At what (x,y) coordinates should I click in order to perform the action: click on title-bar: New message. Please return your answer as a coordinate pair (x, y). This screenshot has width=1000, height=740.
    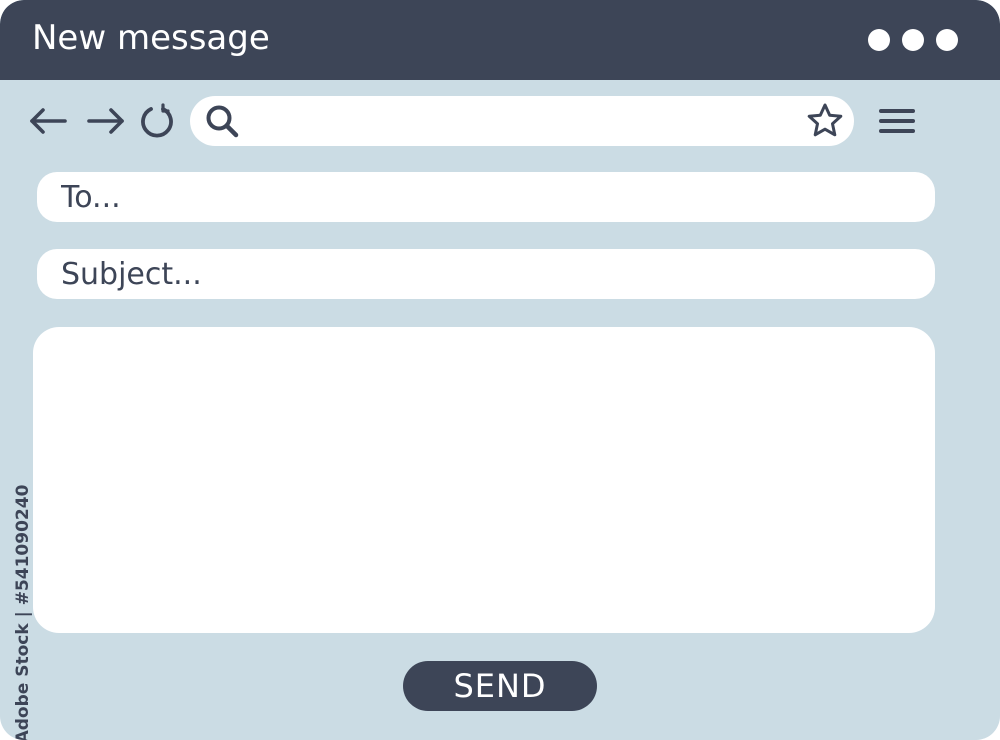
    Looking at the image, I should click on (500, 40).